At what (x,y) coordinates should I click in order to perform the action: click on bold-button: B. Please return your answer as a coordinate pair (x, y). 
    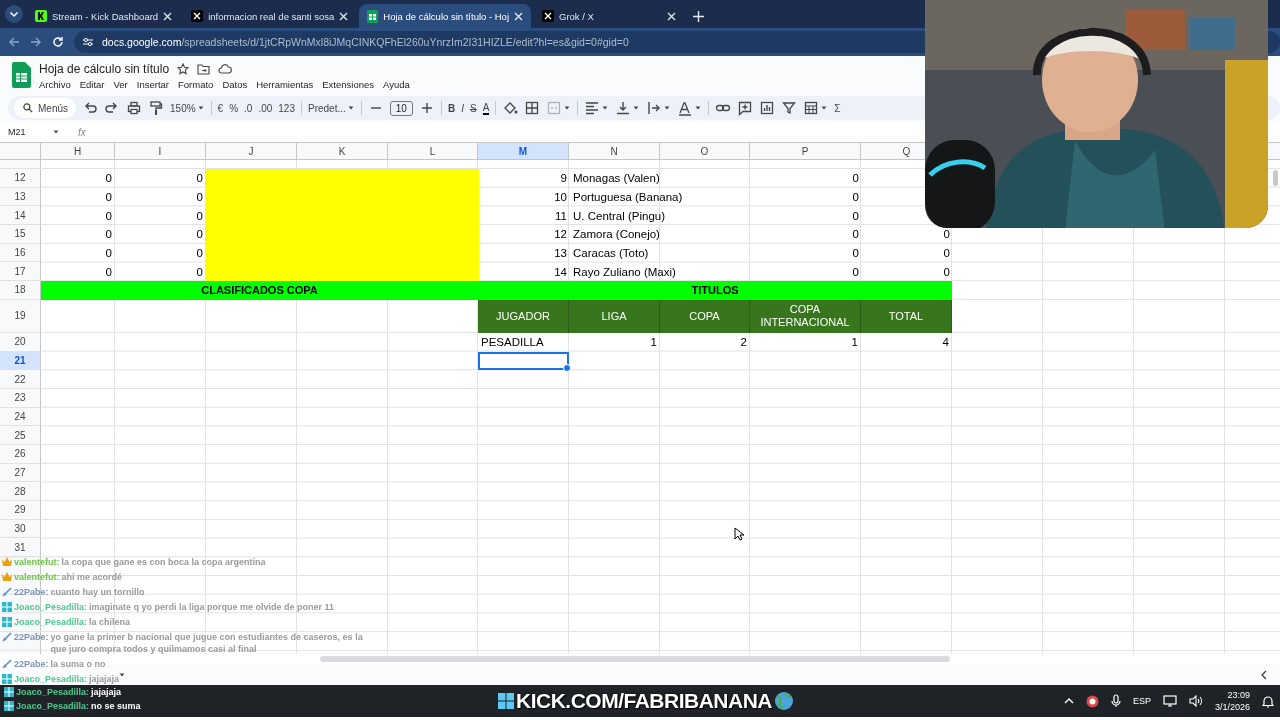
    Looking at the image, I should click on (451, 108).